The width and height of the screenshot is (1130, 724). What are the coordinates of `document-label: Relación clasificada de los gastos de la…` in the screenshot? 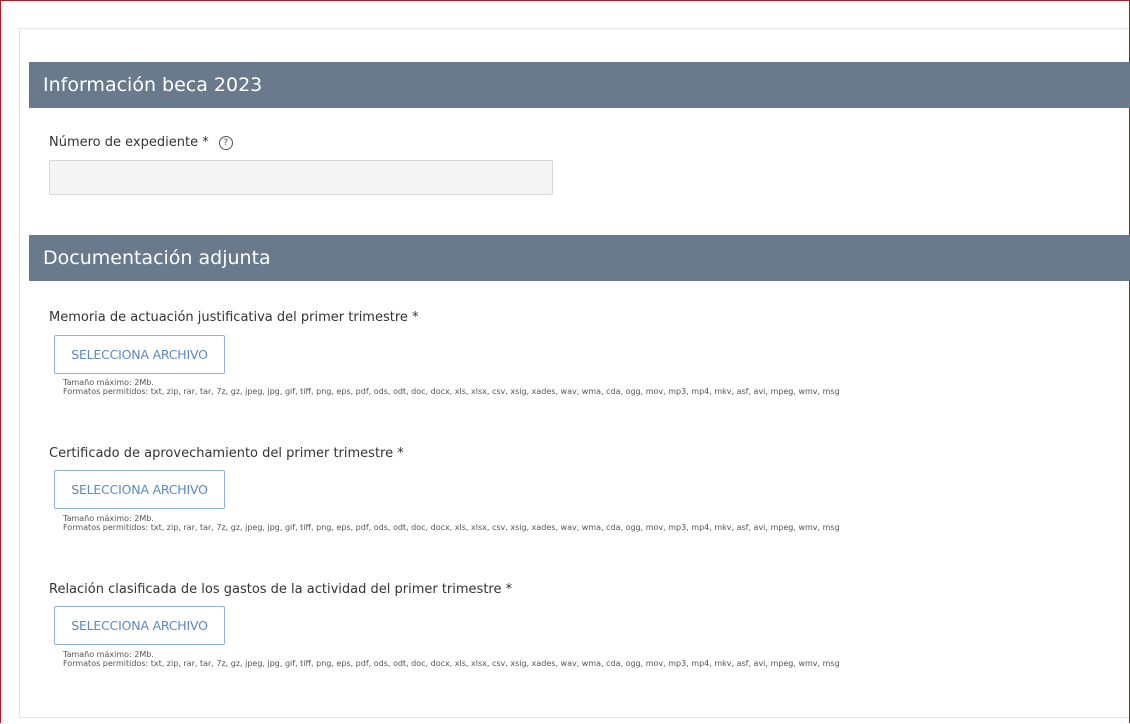 It's located at (281, 589).